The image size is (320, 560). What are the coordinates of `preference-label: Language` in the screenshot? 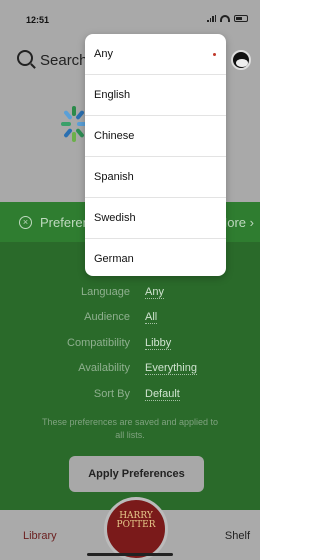 It's located at (105, 292).